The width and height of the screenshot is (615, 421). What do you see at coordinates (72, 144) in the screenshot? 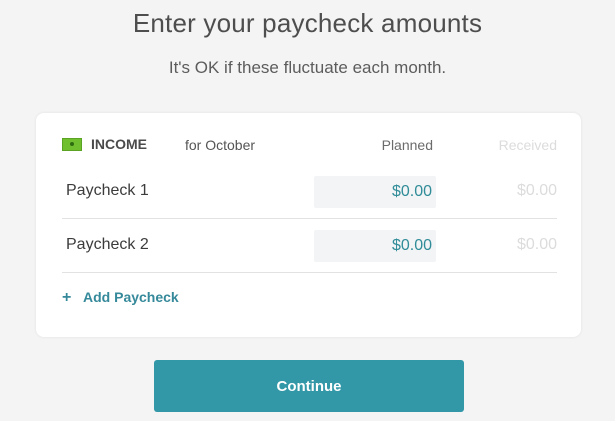
I see `money-icon` at bounding box center [72, 144].